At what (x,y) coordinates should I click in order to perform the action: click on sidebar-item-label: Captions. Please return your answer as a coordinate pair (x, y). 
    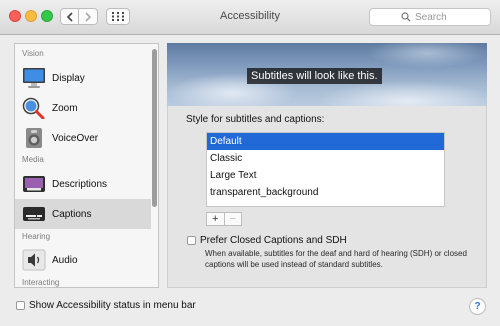
    Looking at the image, I should click on (72, 214).